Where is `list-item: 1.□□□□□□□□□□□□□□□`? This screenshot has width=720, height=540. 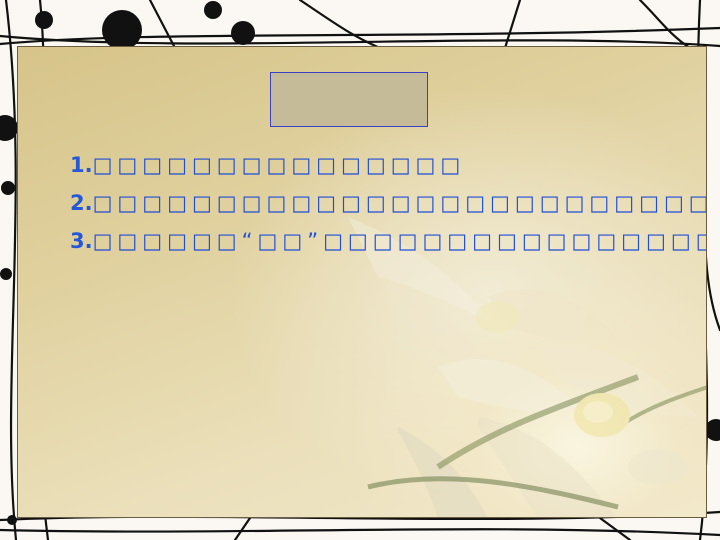 list-item: 1.□□□□□□□□□□□□□□□ is located at coordinates (362, 165).